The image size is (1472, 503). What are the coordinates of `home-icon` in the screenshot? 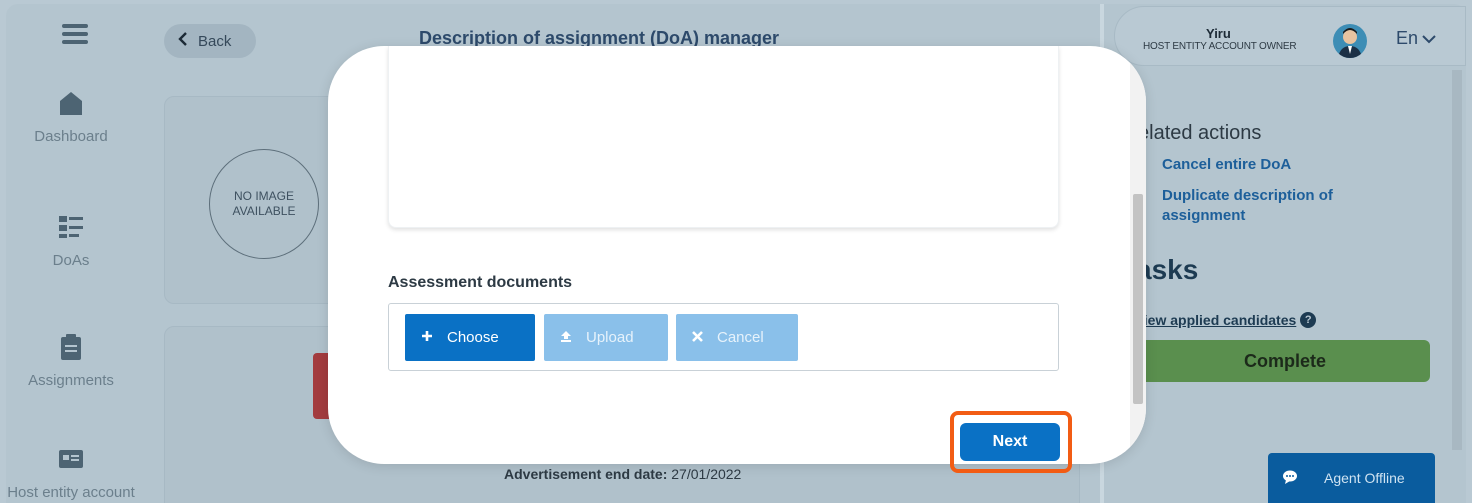 It's located at (71, 103).